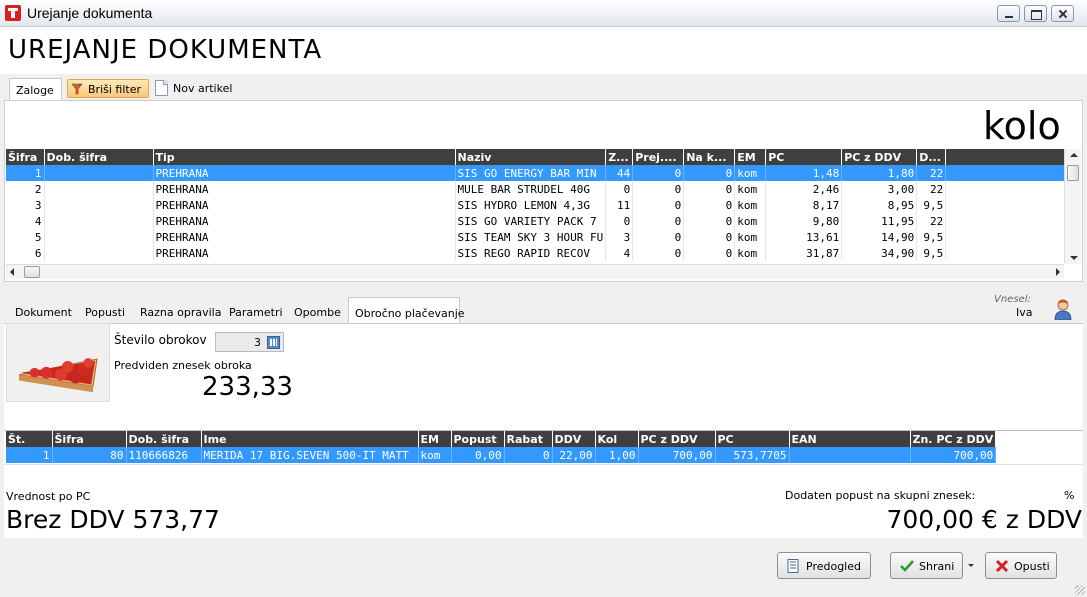 The image size is (1087, 597). What do you see at coordinates (256, 310) in the screenshot?
I see `tab-parametri: Parametri` at bounding box center [256, 310].